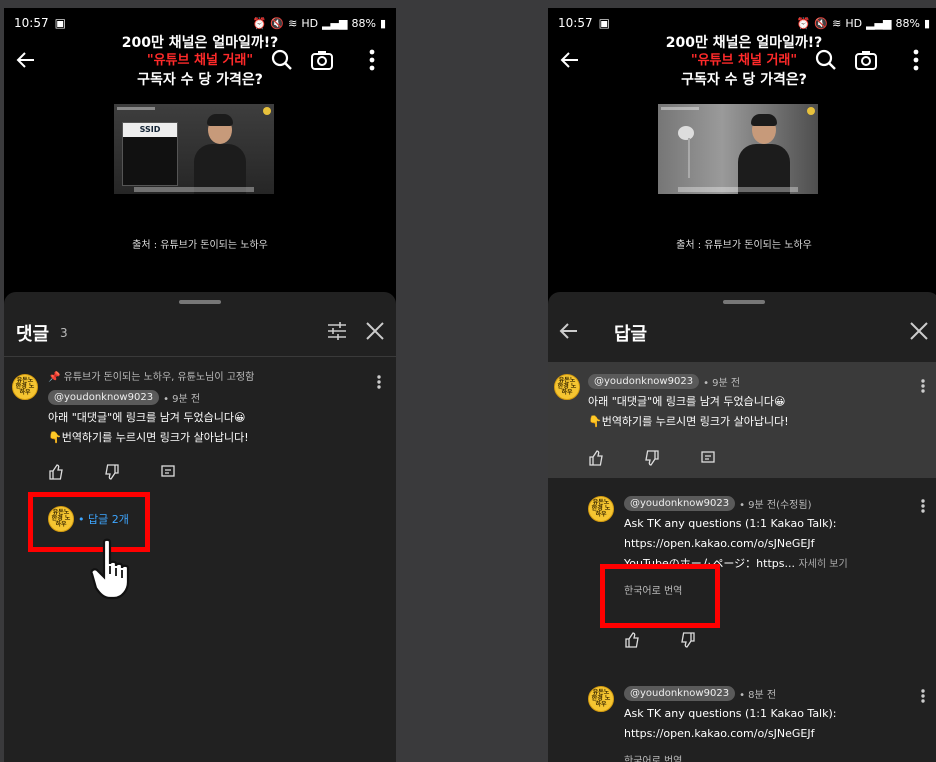  Describe the element at coordinates (758, 695) in the screenshot. I see `reply-time: • 8분 전` at that location.